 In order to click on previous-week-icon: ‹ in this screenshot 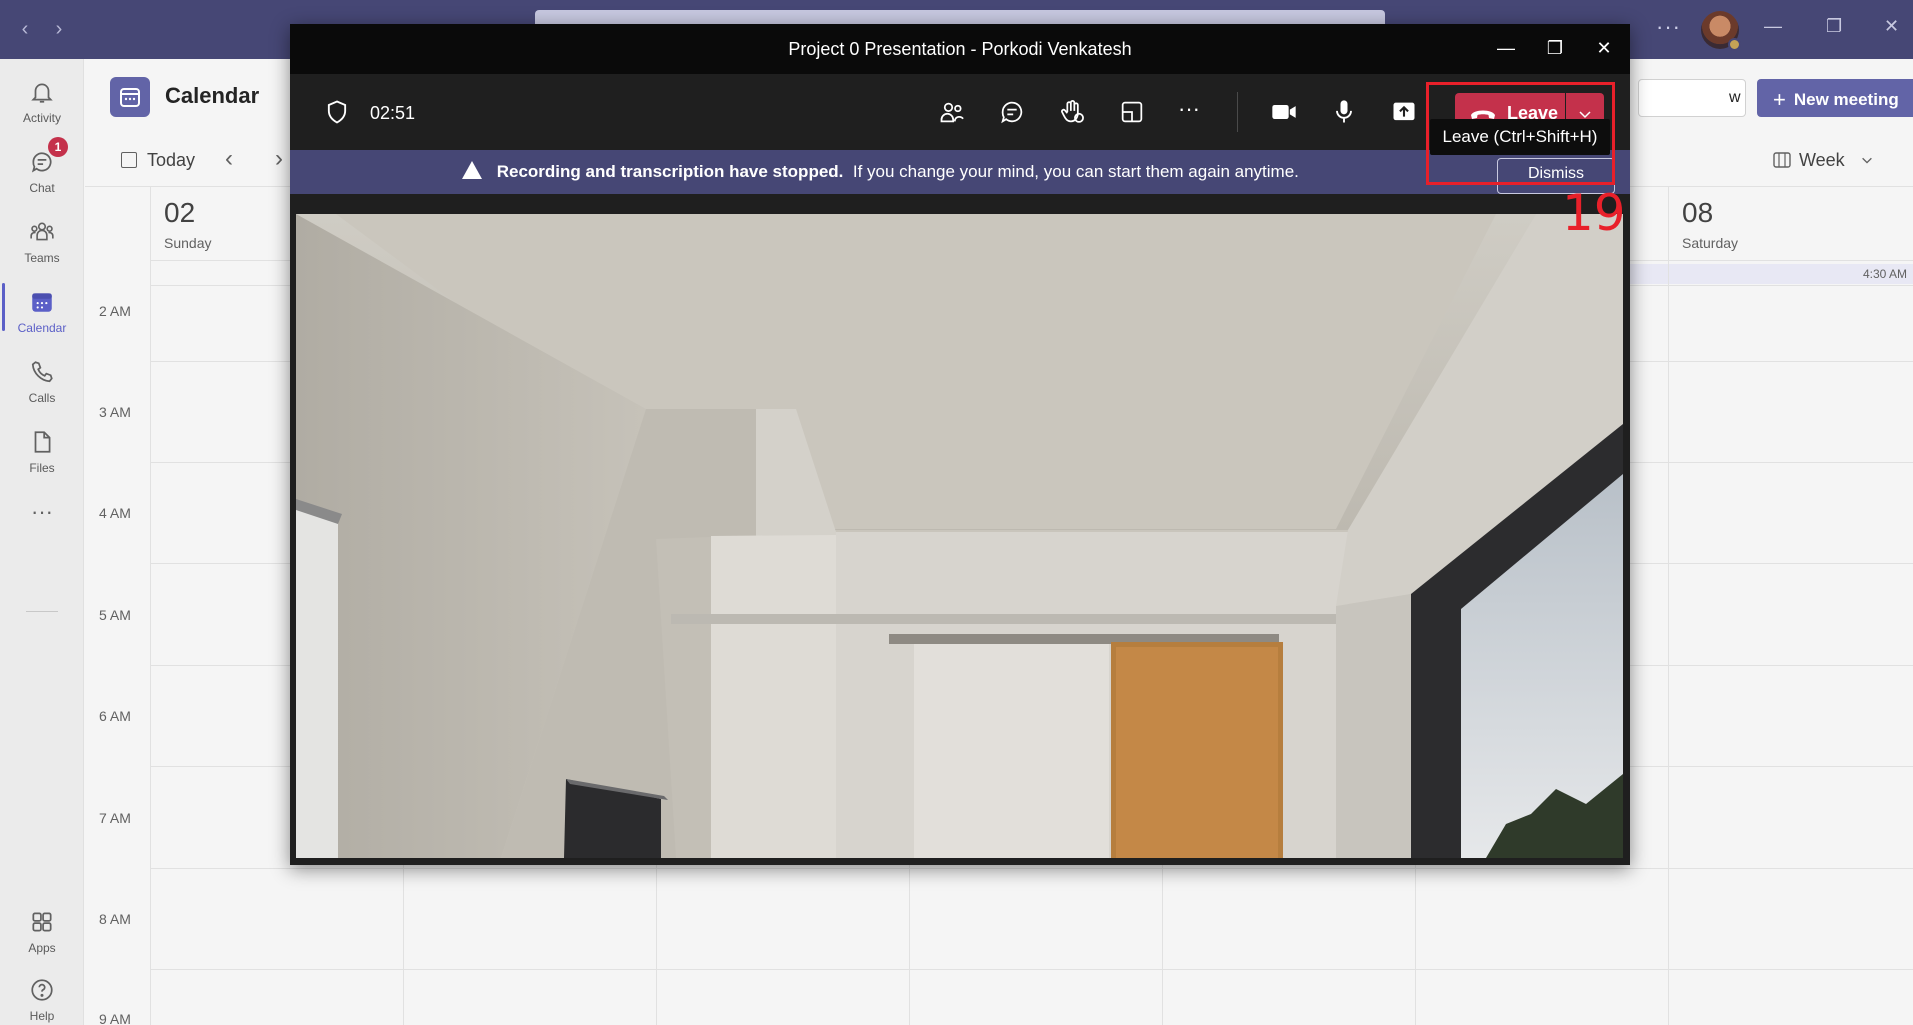, I will do `click(229, 159)`.